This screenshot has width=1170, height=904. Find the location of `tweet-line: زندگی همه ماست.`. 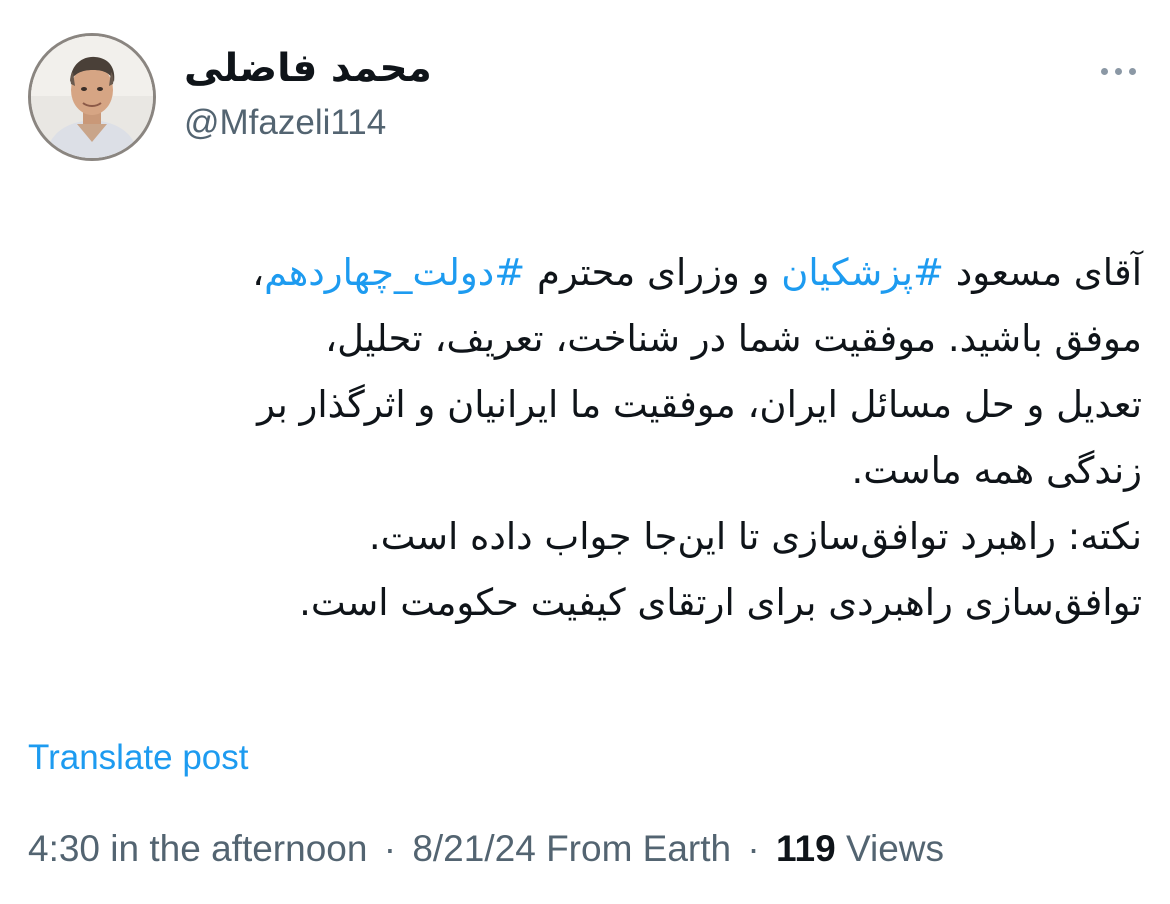

tweet-line: زندگی همه ماست. is located at coordinates (586, 471).